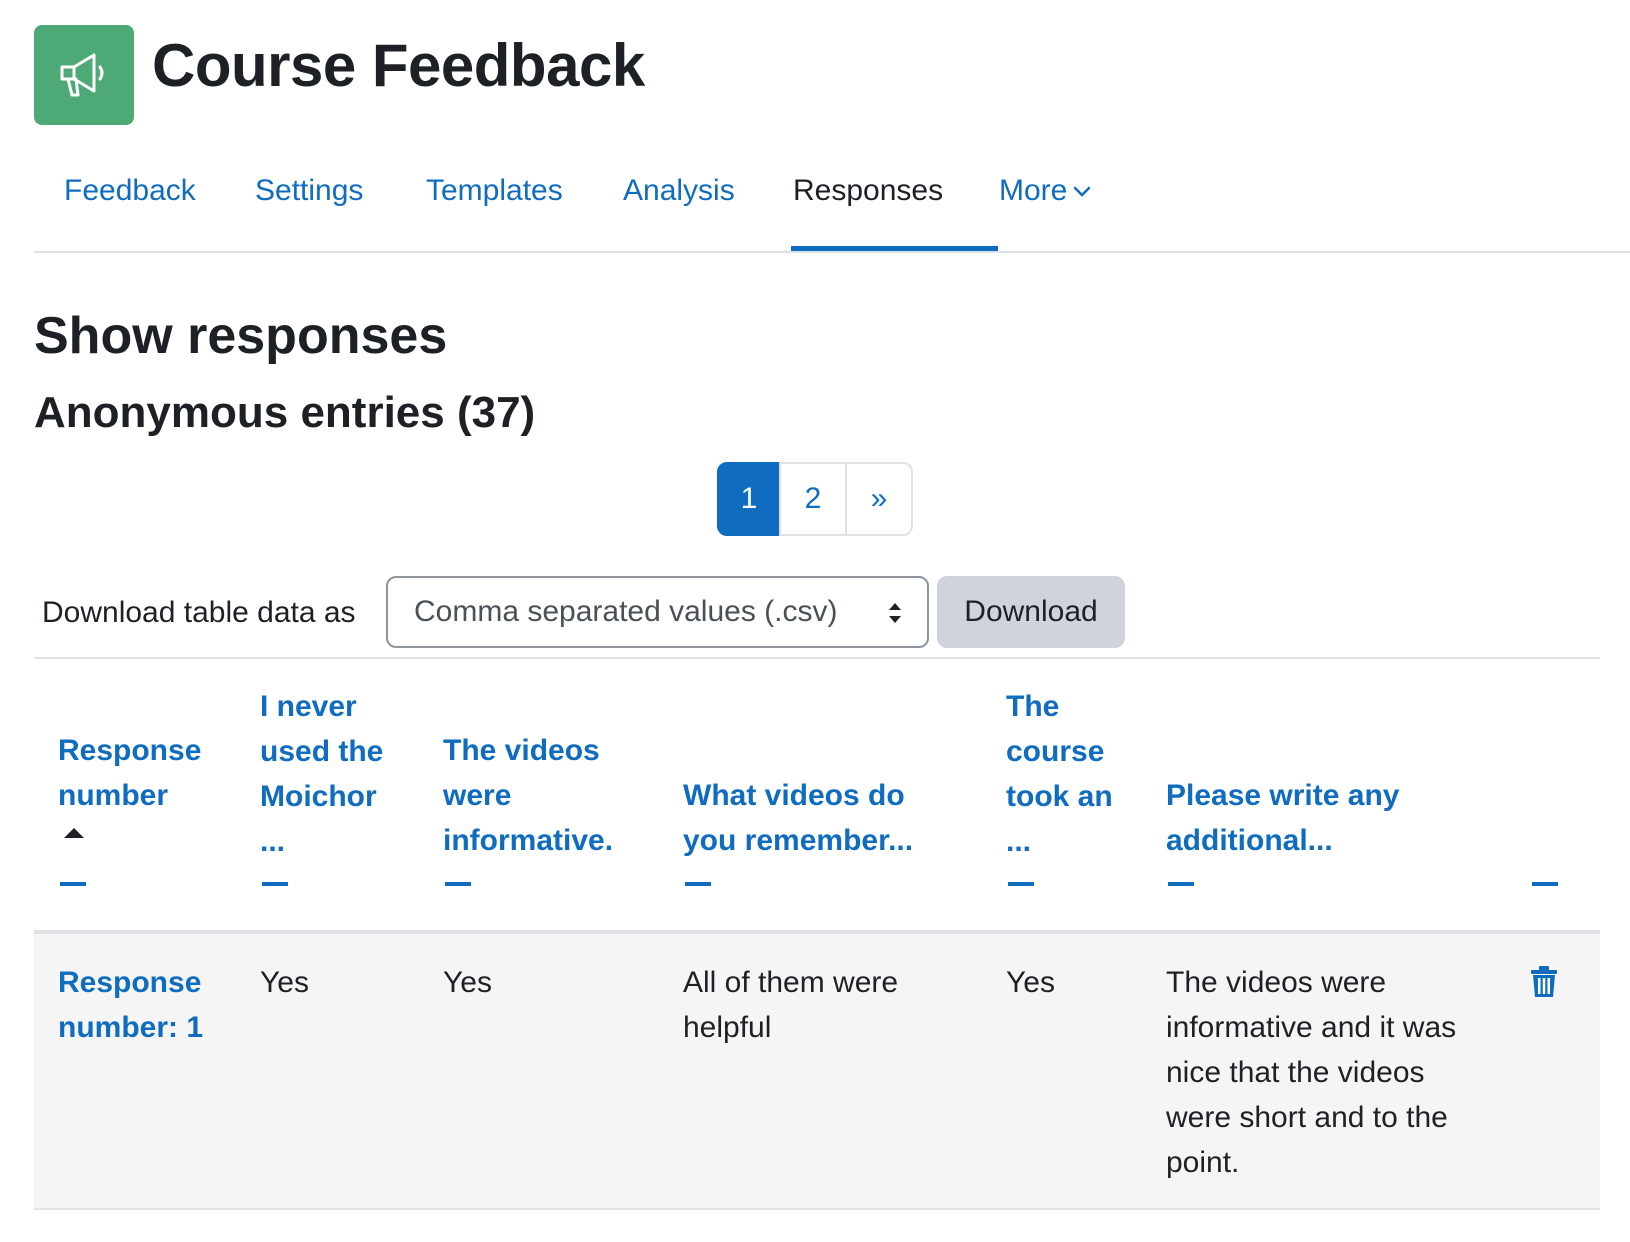 Image resolution: width=1630 pixels, height=1242 pixels. Describe the element at coordinates (1311, 1027) in the screenshot. I see `cell-line: informative and it was` at that location.